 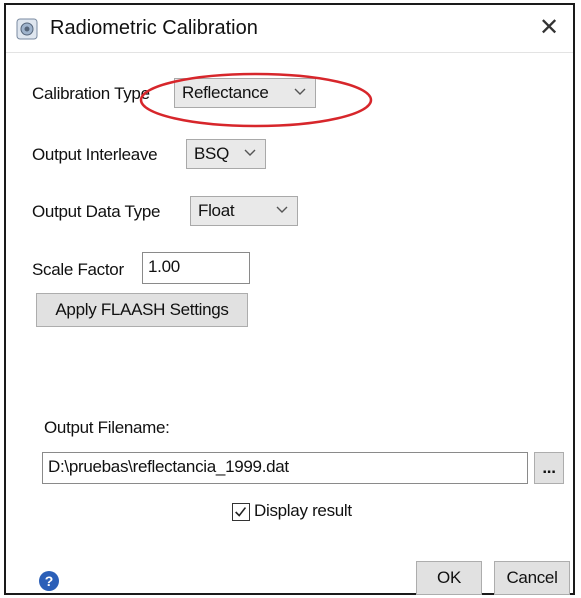 What do you see at coordinates (244, 211) in the screenshot?
I see `output-data-type-select: Float` at bounding box center [244, 211].